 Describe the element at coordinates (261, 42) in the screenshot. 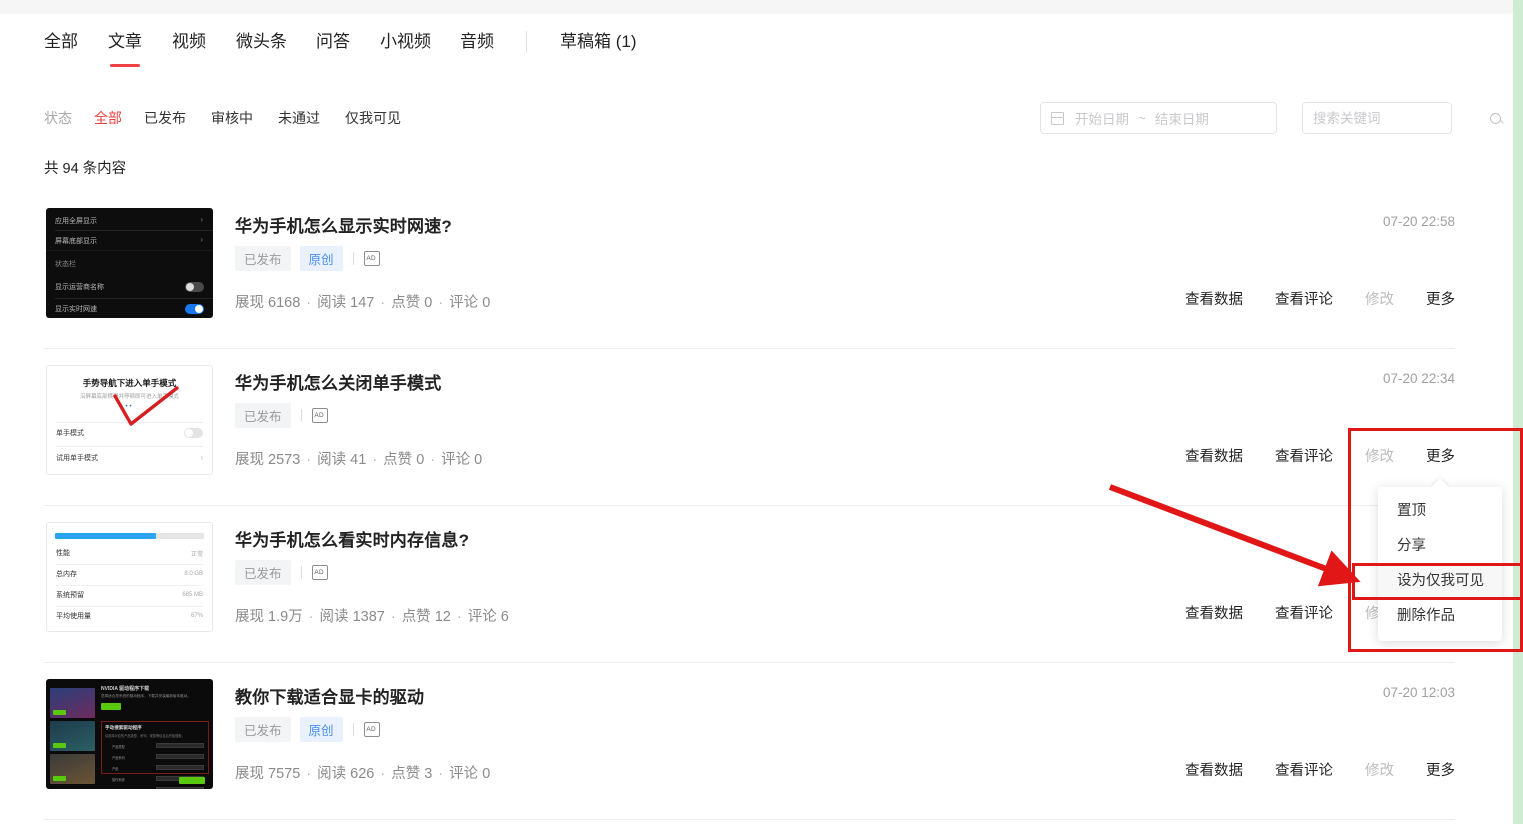

I see `tab-weitoutiao: 微头条` at that location.